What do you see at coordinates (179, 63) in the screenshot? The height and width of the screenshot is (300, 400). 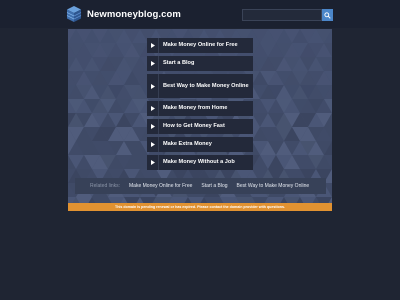 I see `link-label: Start a Blog` at bounding box center [179, 63].